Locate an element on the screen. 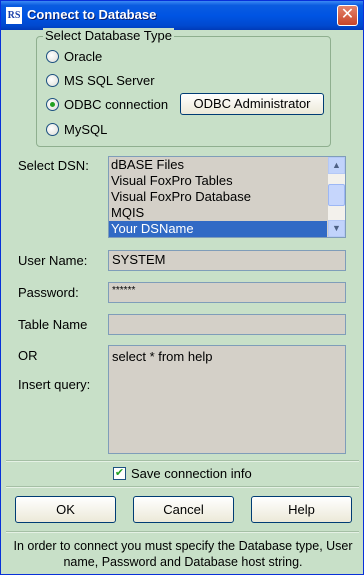  window-title: Connect to Database is located at coordinates (92, 14).